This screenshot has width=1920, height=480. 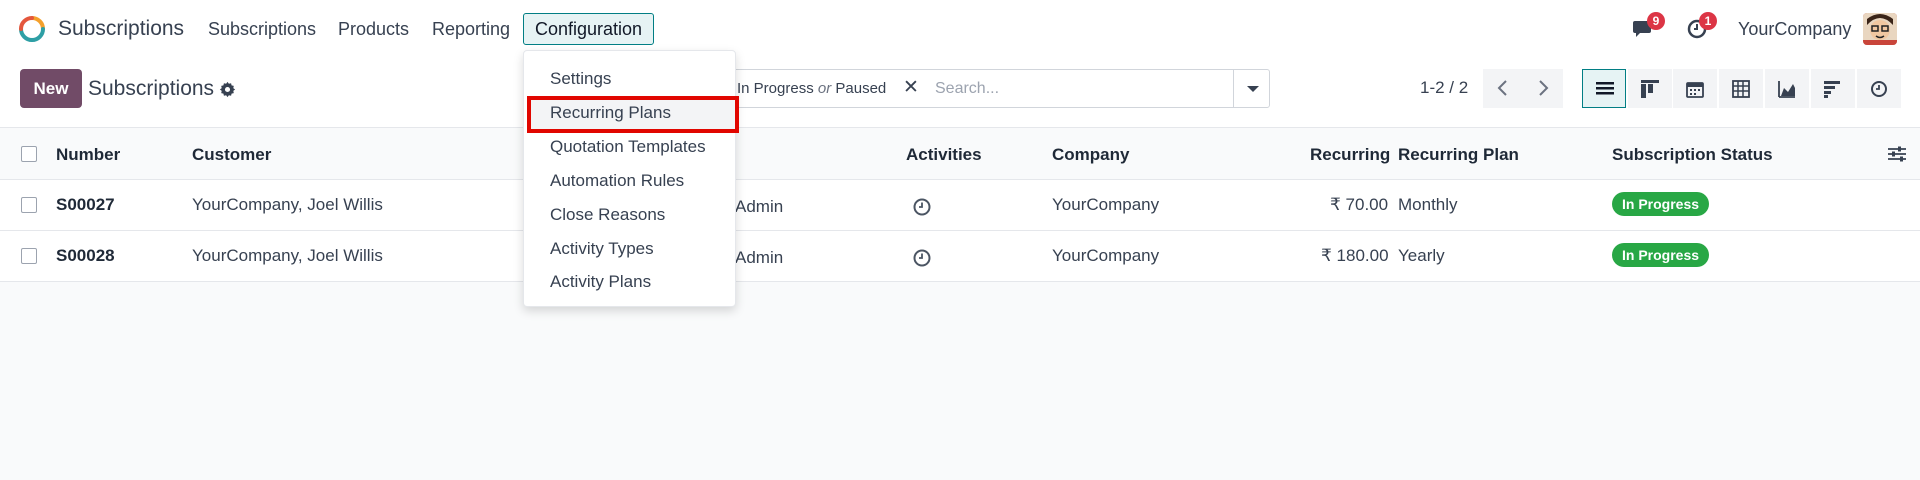 What do you see at coordinates (861, 88) in the screenshot?
I see `facet-paused: Paused` at bounding box center [861, 88].